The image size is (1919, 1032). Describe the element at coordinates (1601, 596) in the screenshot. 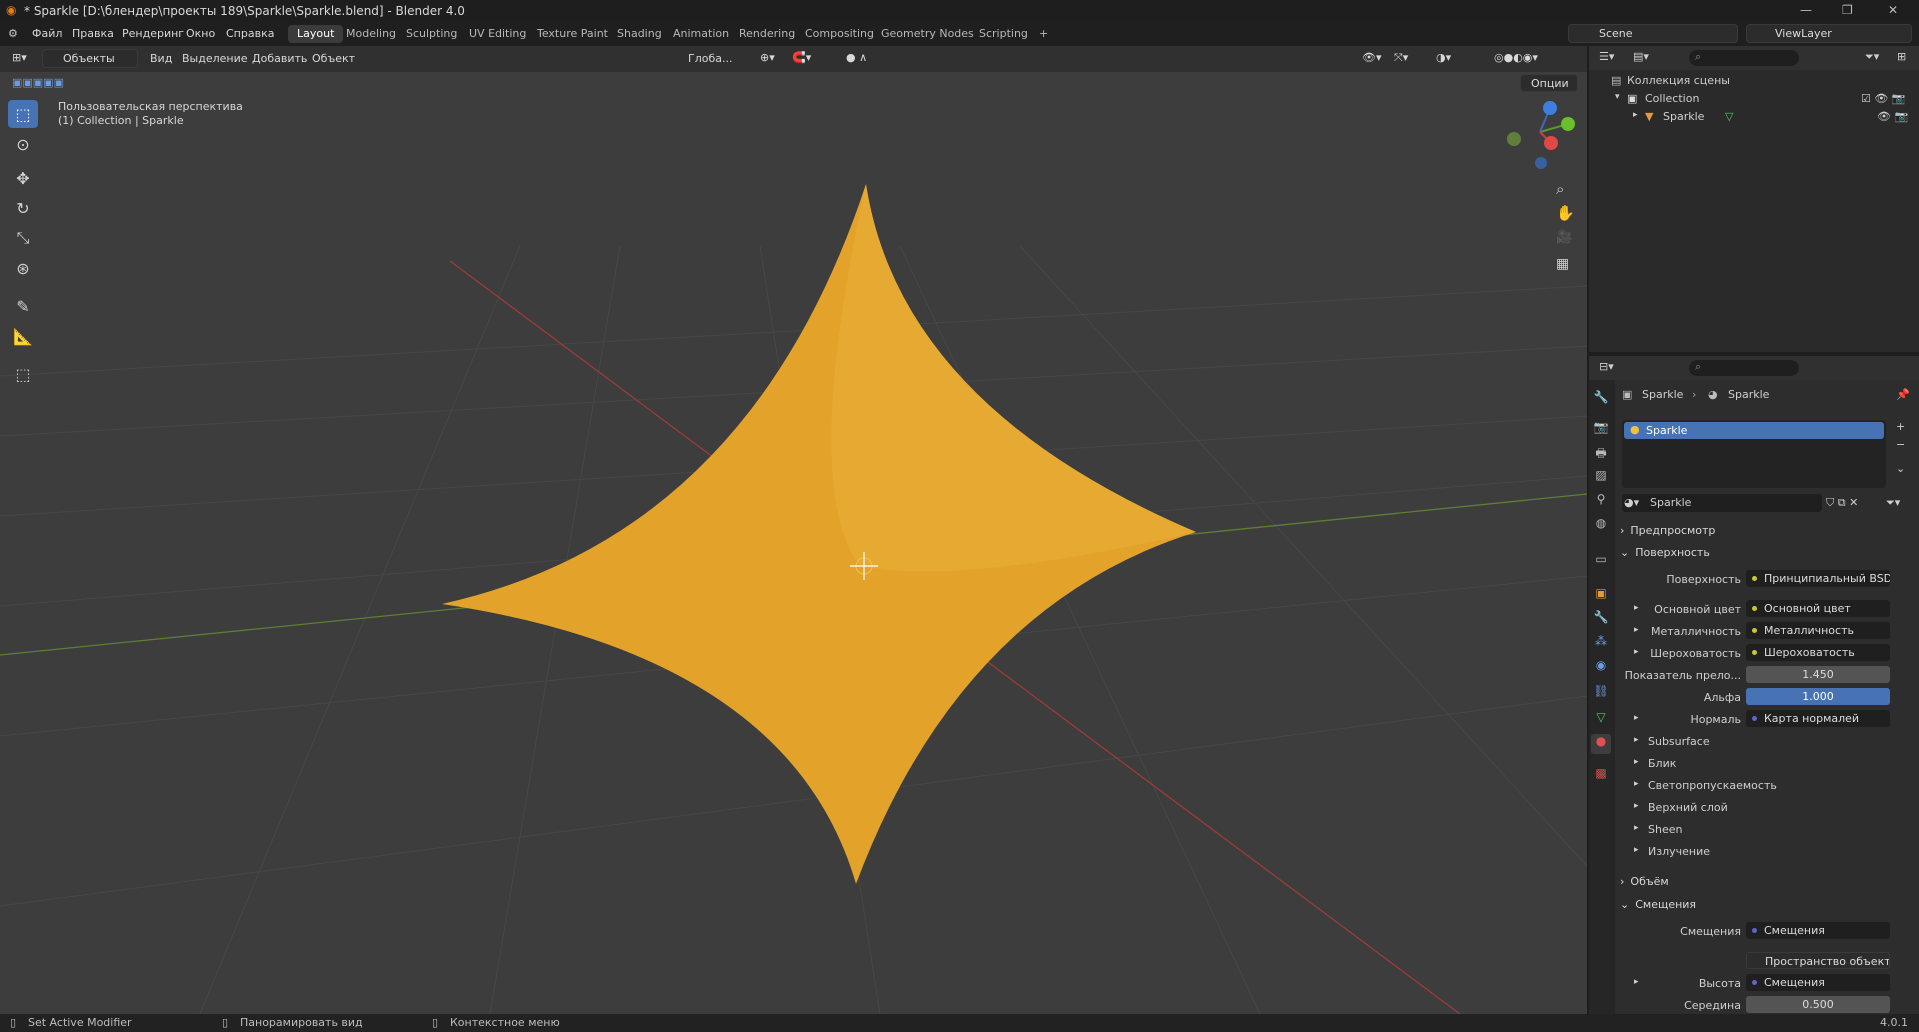

I see `object-tab-icon: ▣` at that location.